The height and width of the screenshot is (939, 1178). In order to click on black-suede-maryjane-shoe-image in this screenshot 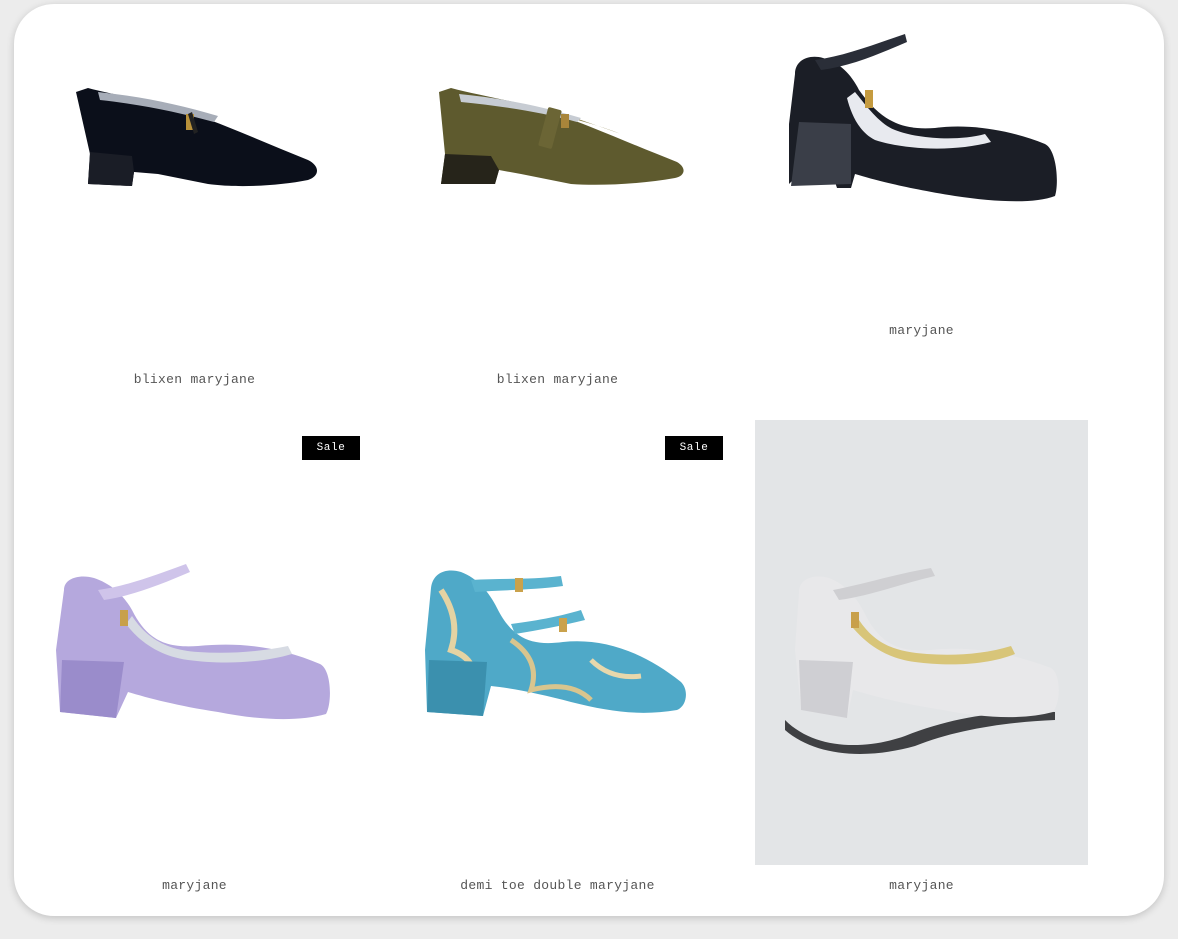, I will do `click(194, 184)`.